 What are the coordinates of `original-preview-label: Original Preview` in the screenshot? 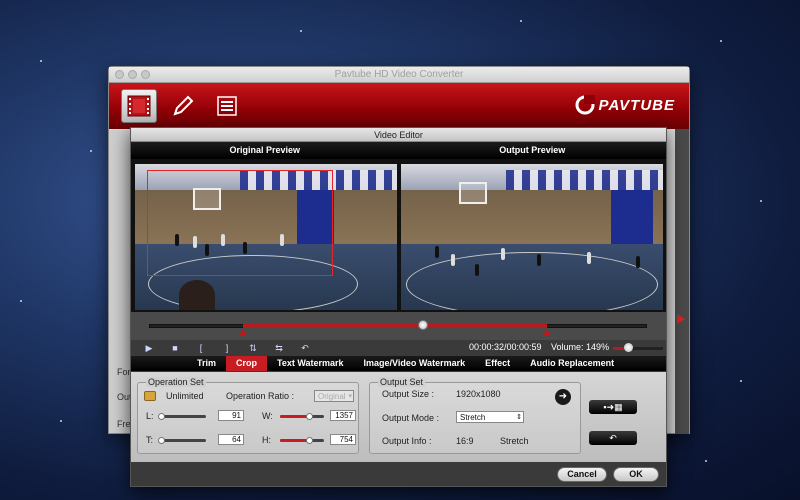 It's located at (265, 150).